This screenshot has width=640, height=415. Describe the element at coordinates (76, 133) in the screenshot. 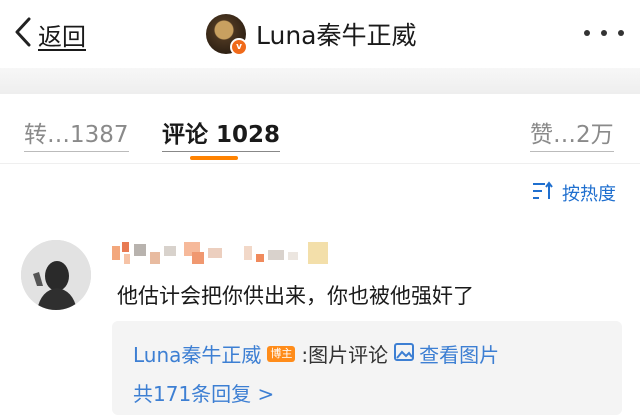

I see `tab-reposts: 转…1387` at that location.